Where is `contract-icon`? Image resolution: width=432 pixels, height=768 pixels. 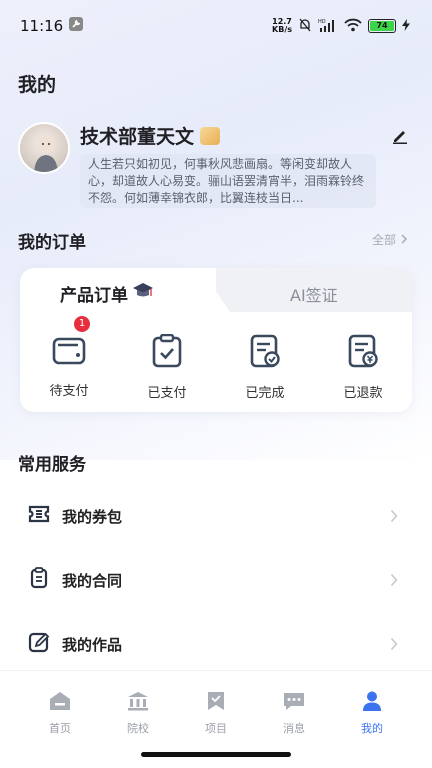 contract-icon is located at coordinates (39, 580).